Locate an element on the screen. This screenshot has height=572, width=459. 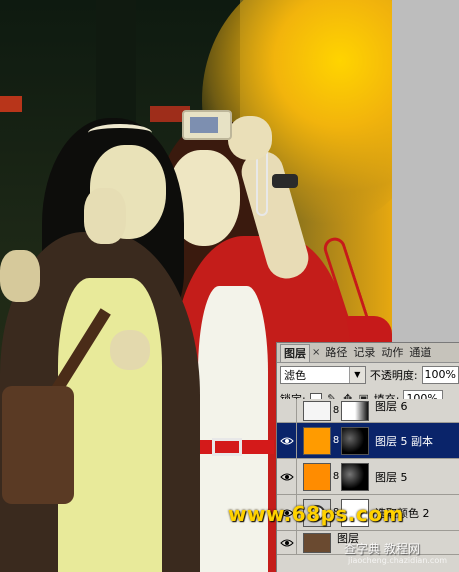
cn-watermark: 查字典 教程网 is located at coordinates (382, 549).